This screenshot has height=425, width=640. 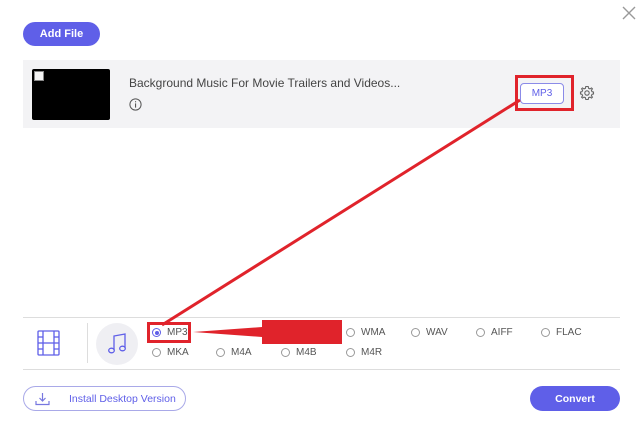 I want to click on format-option-label: FLAC, so click(x=569, y=332).